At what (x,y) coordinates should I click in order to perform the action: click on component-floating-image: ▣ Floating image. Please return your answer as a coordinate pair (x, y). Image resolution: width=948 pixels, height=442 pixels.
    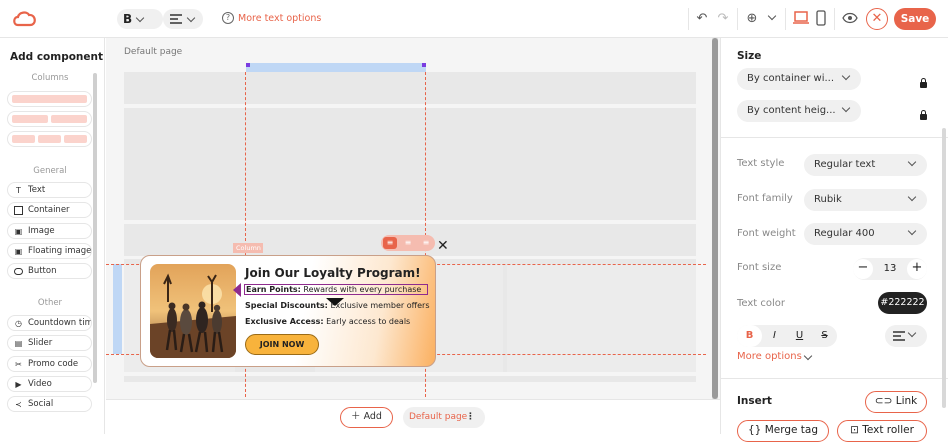
    Looking at the image, I should click on (49, 251).